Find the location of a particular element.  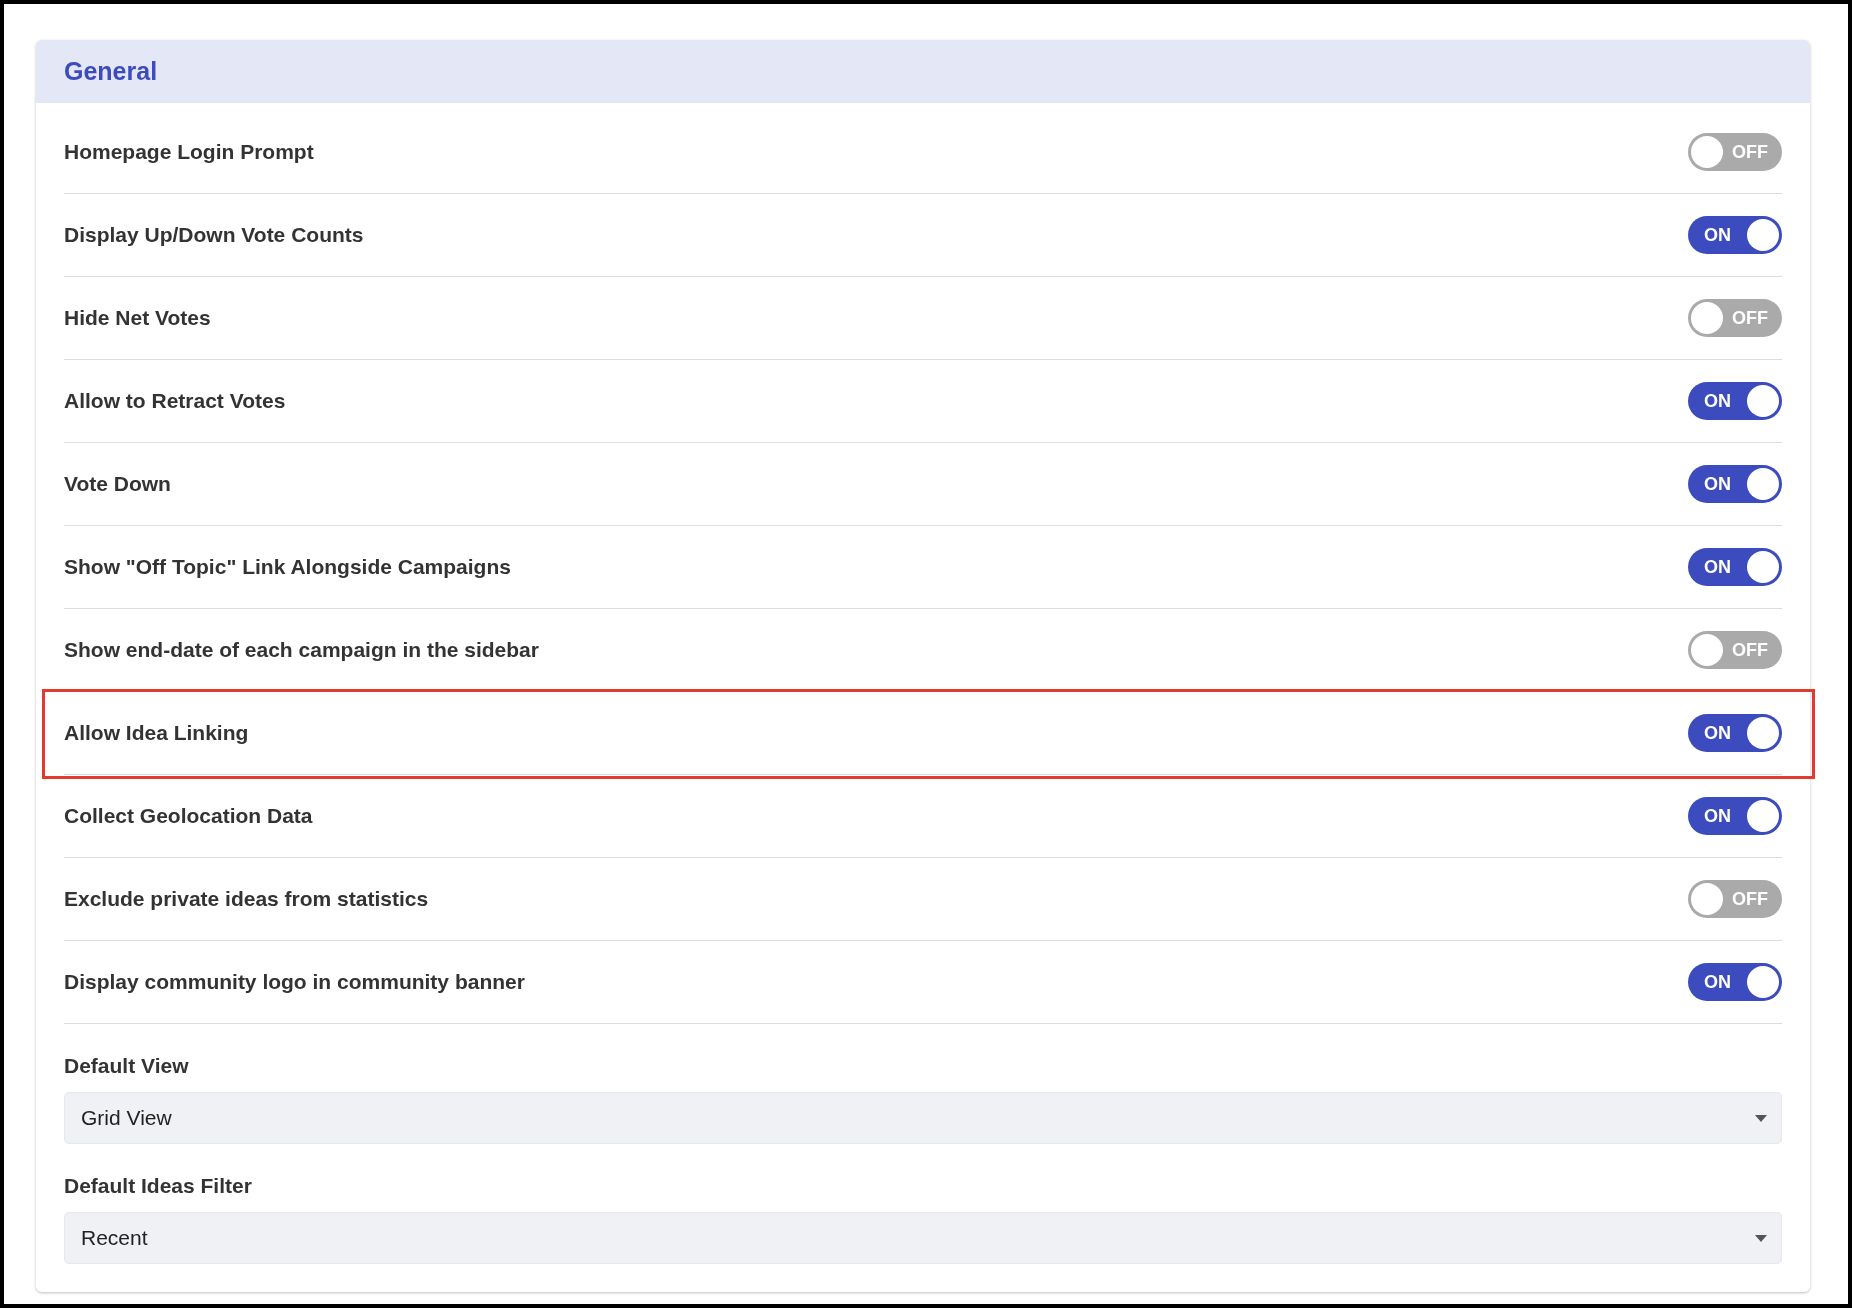

dropdown-field: Recent is located at coordinates (923, 1238).